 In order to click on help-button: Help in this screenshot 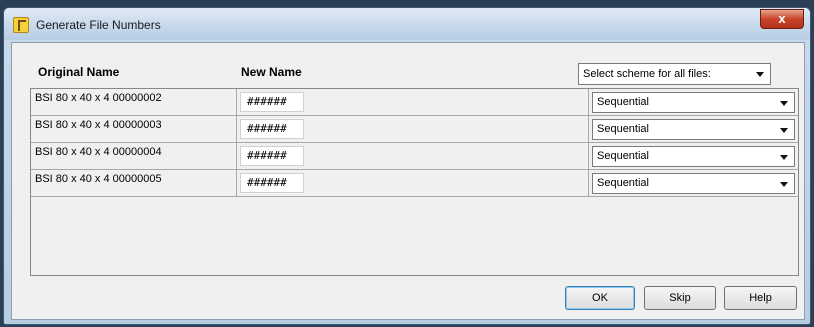, I will do `click(760, 298)`.